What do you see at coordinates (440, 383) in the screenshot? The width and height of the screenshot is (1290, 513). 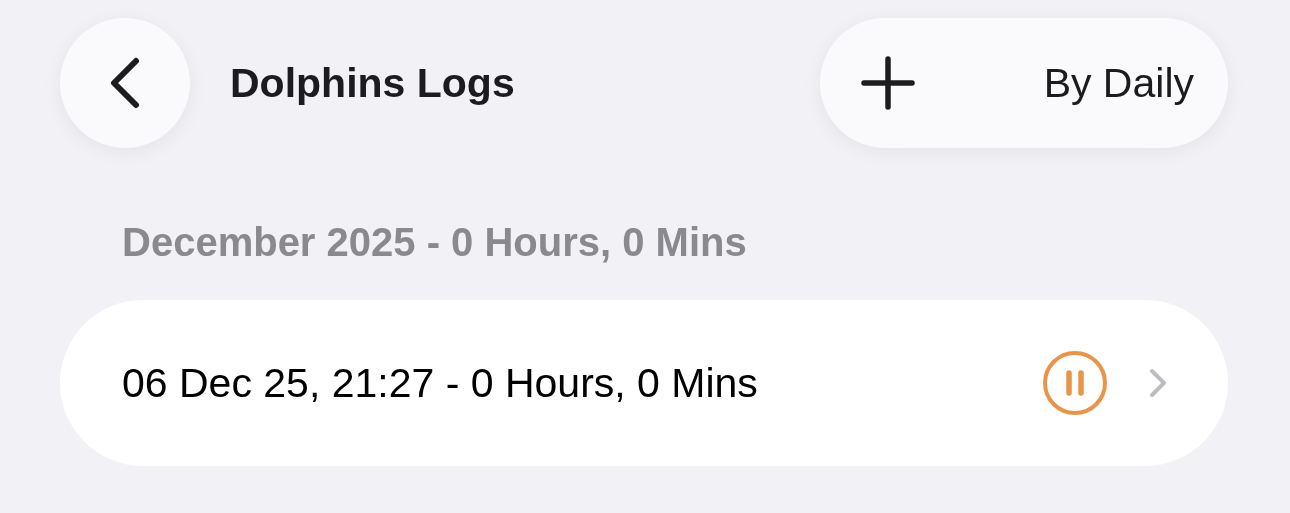 I see `entry-label: 06 Dec 25, 21:27 - 0 Hours, 0 Mins` at bounding box center [440, 383].